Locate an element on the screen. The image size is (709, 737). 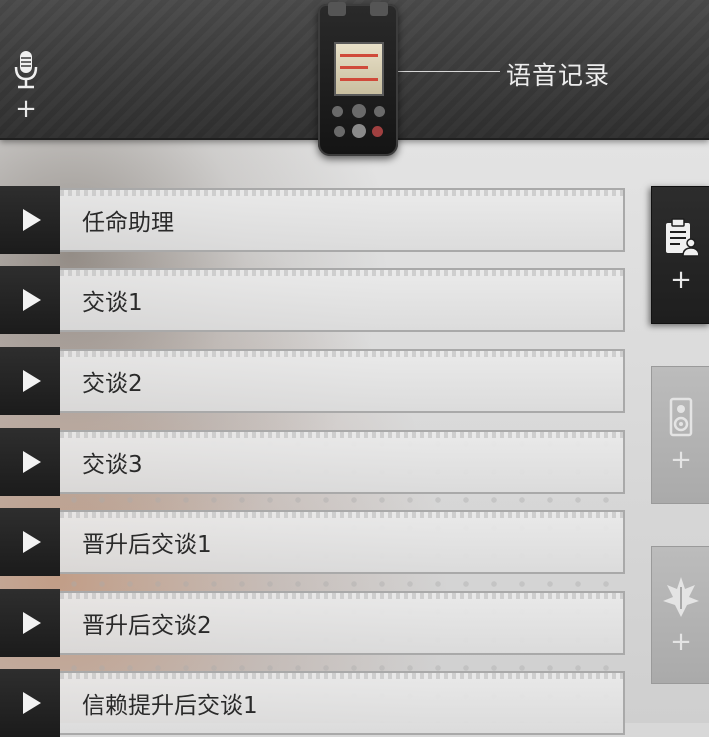
voice-line-label: 晋升后交谈1 is located at coordinates (147, 545).